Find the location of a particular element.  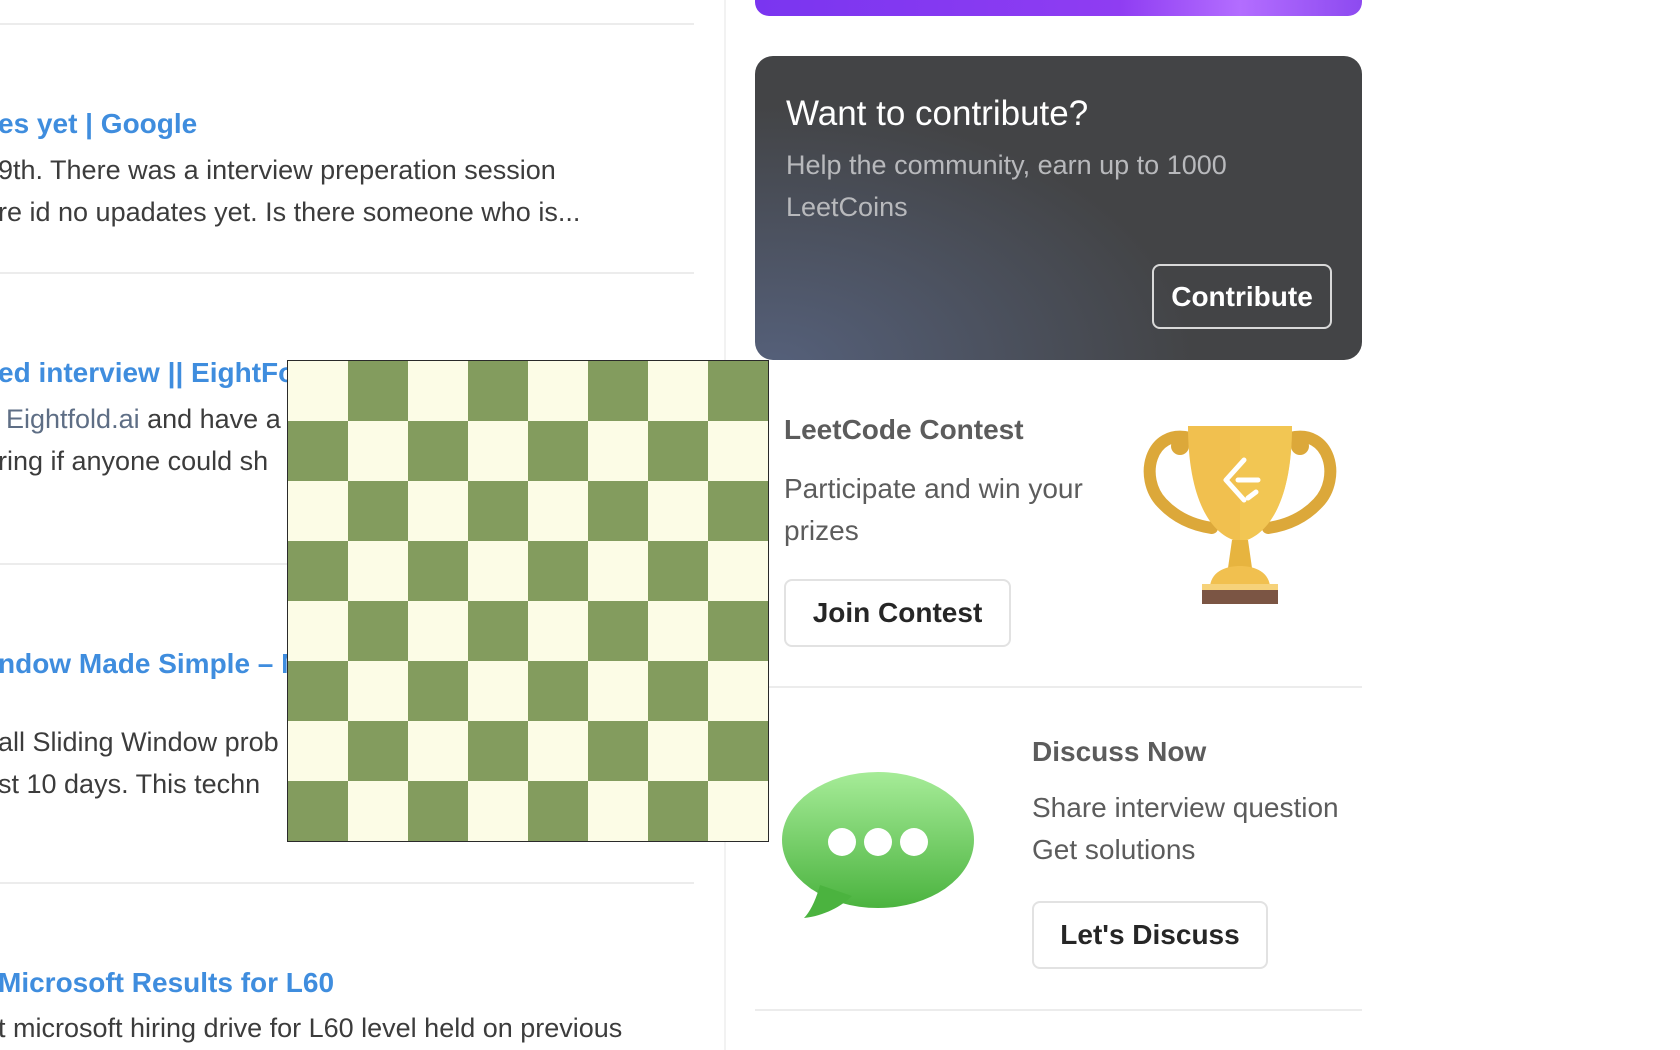

join-contest-button: Join Contest is located at coordinates (897, 613).